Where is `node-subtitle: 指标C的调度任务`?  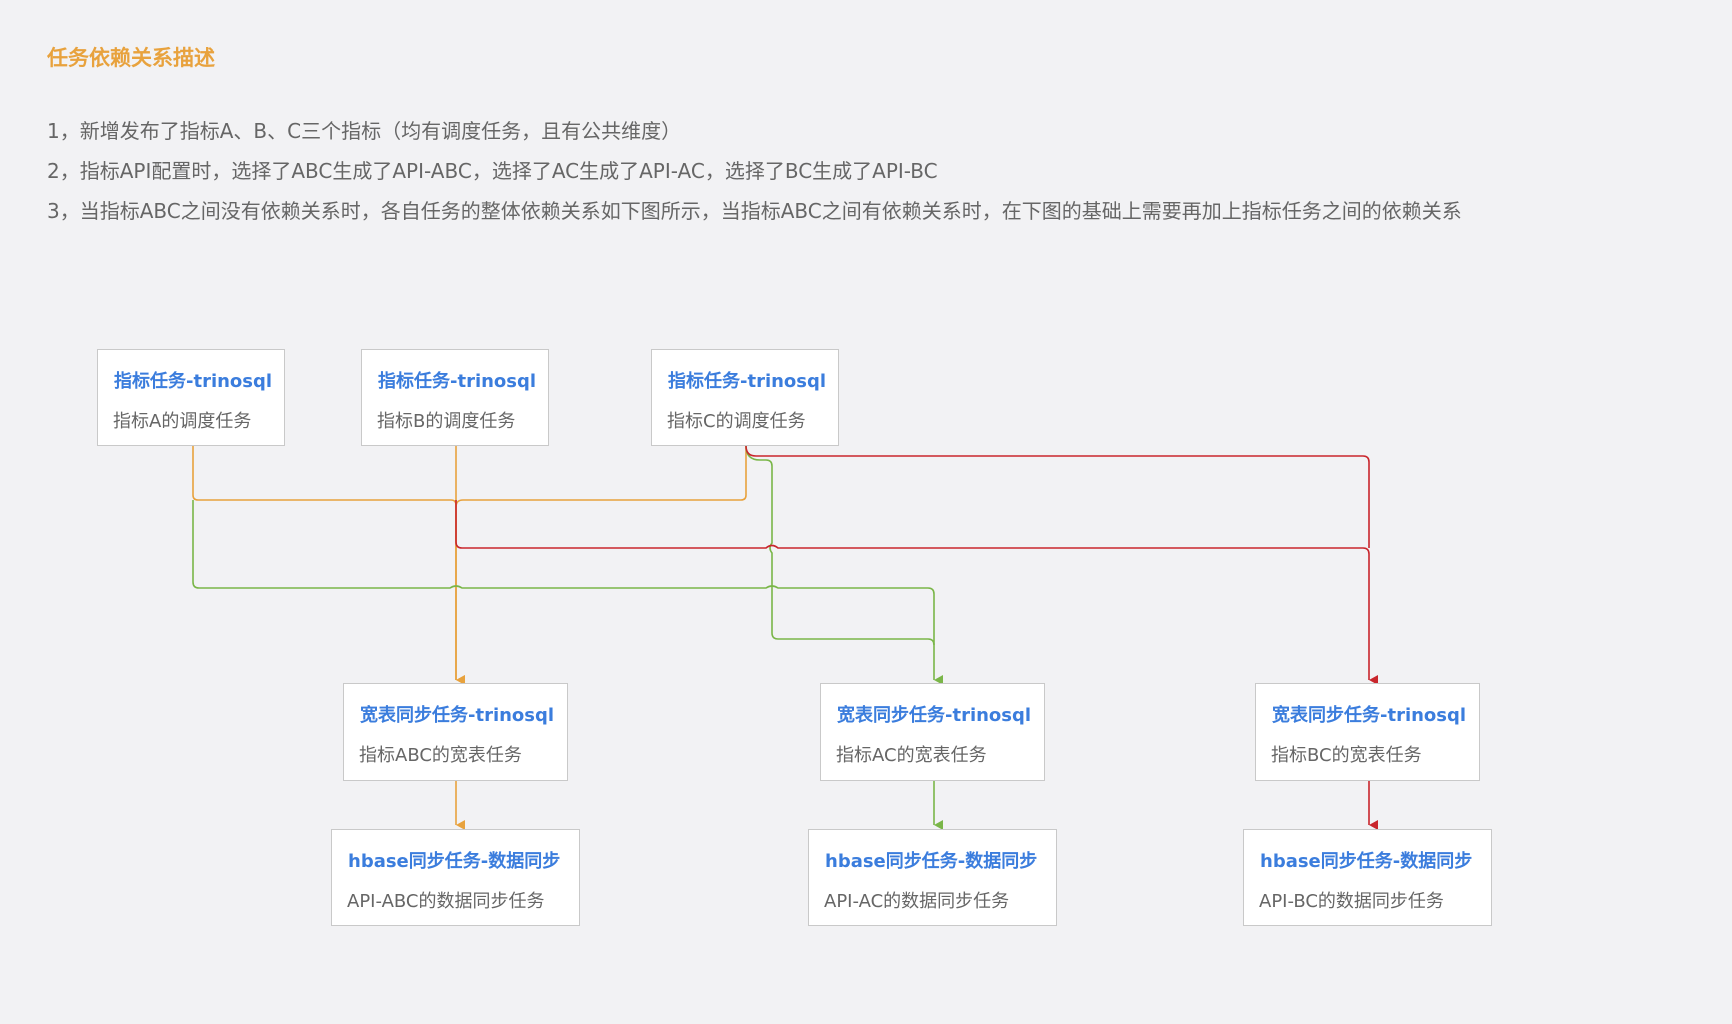
node-subtitle: 指标C的调度任务 is located at coordinates (736, 421).